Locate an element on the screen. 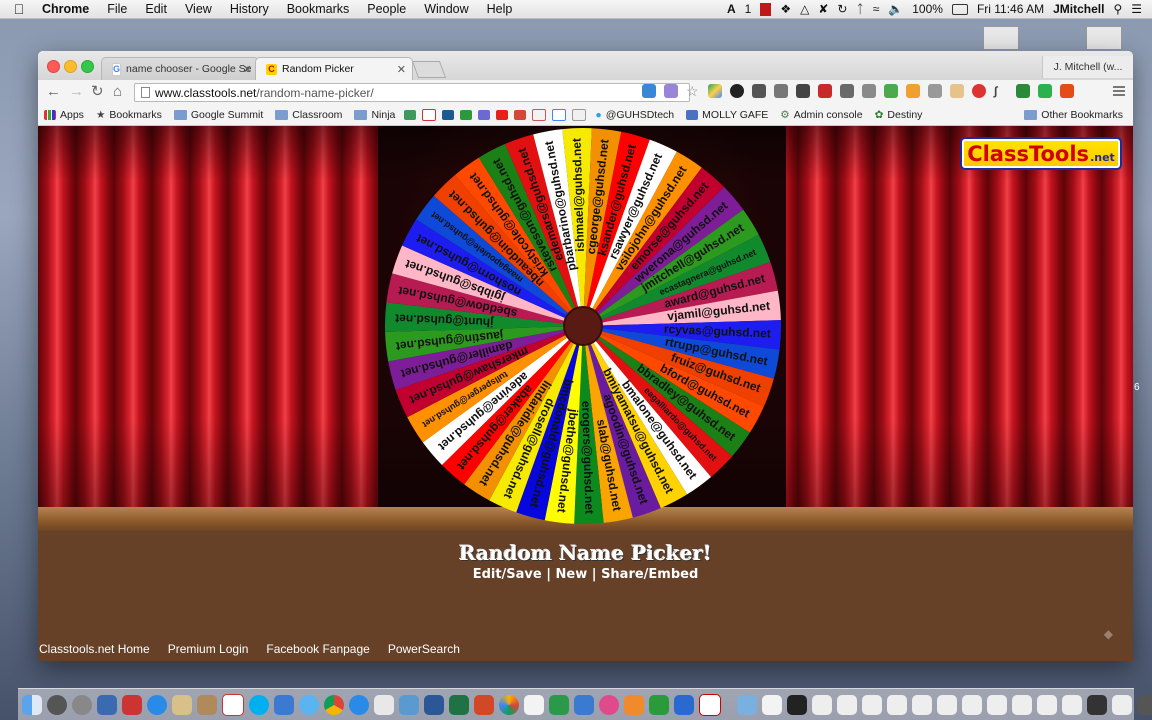  keynote-icon is located at coordinates (584, 704).